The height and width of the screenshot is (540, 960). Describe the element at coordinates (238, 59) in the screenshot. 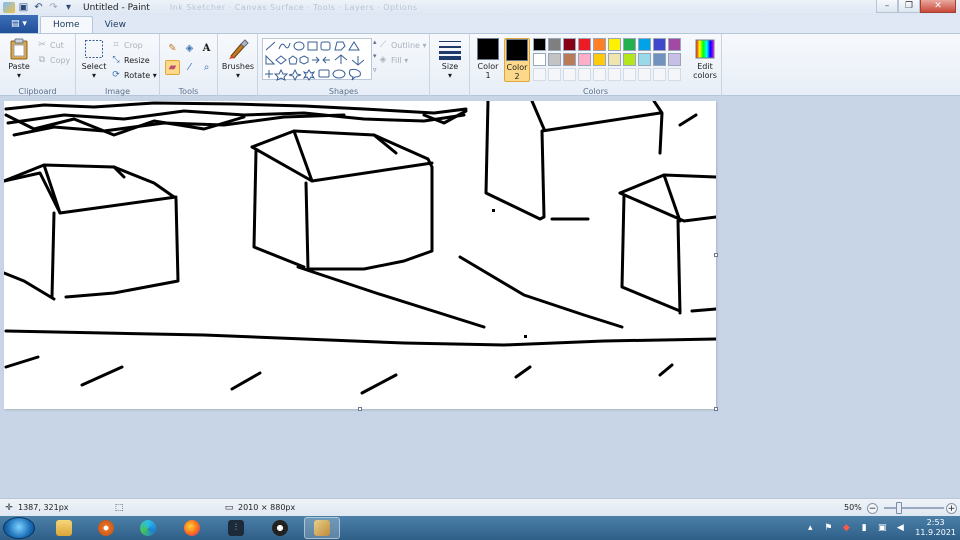

I see `brushes-button: Brushes ▾` at that location.